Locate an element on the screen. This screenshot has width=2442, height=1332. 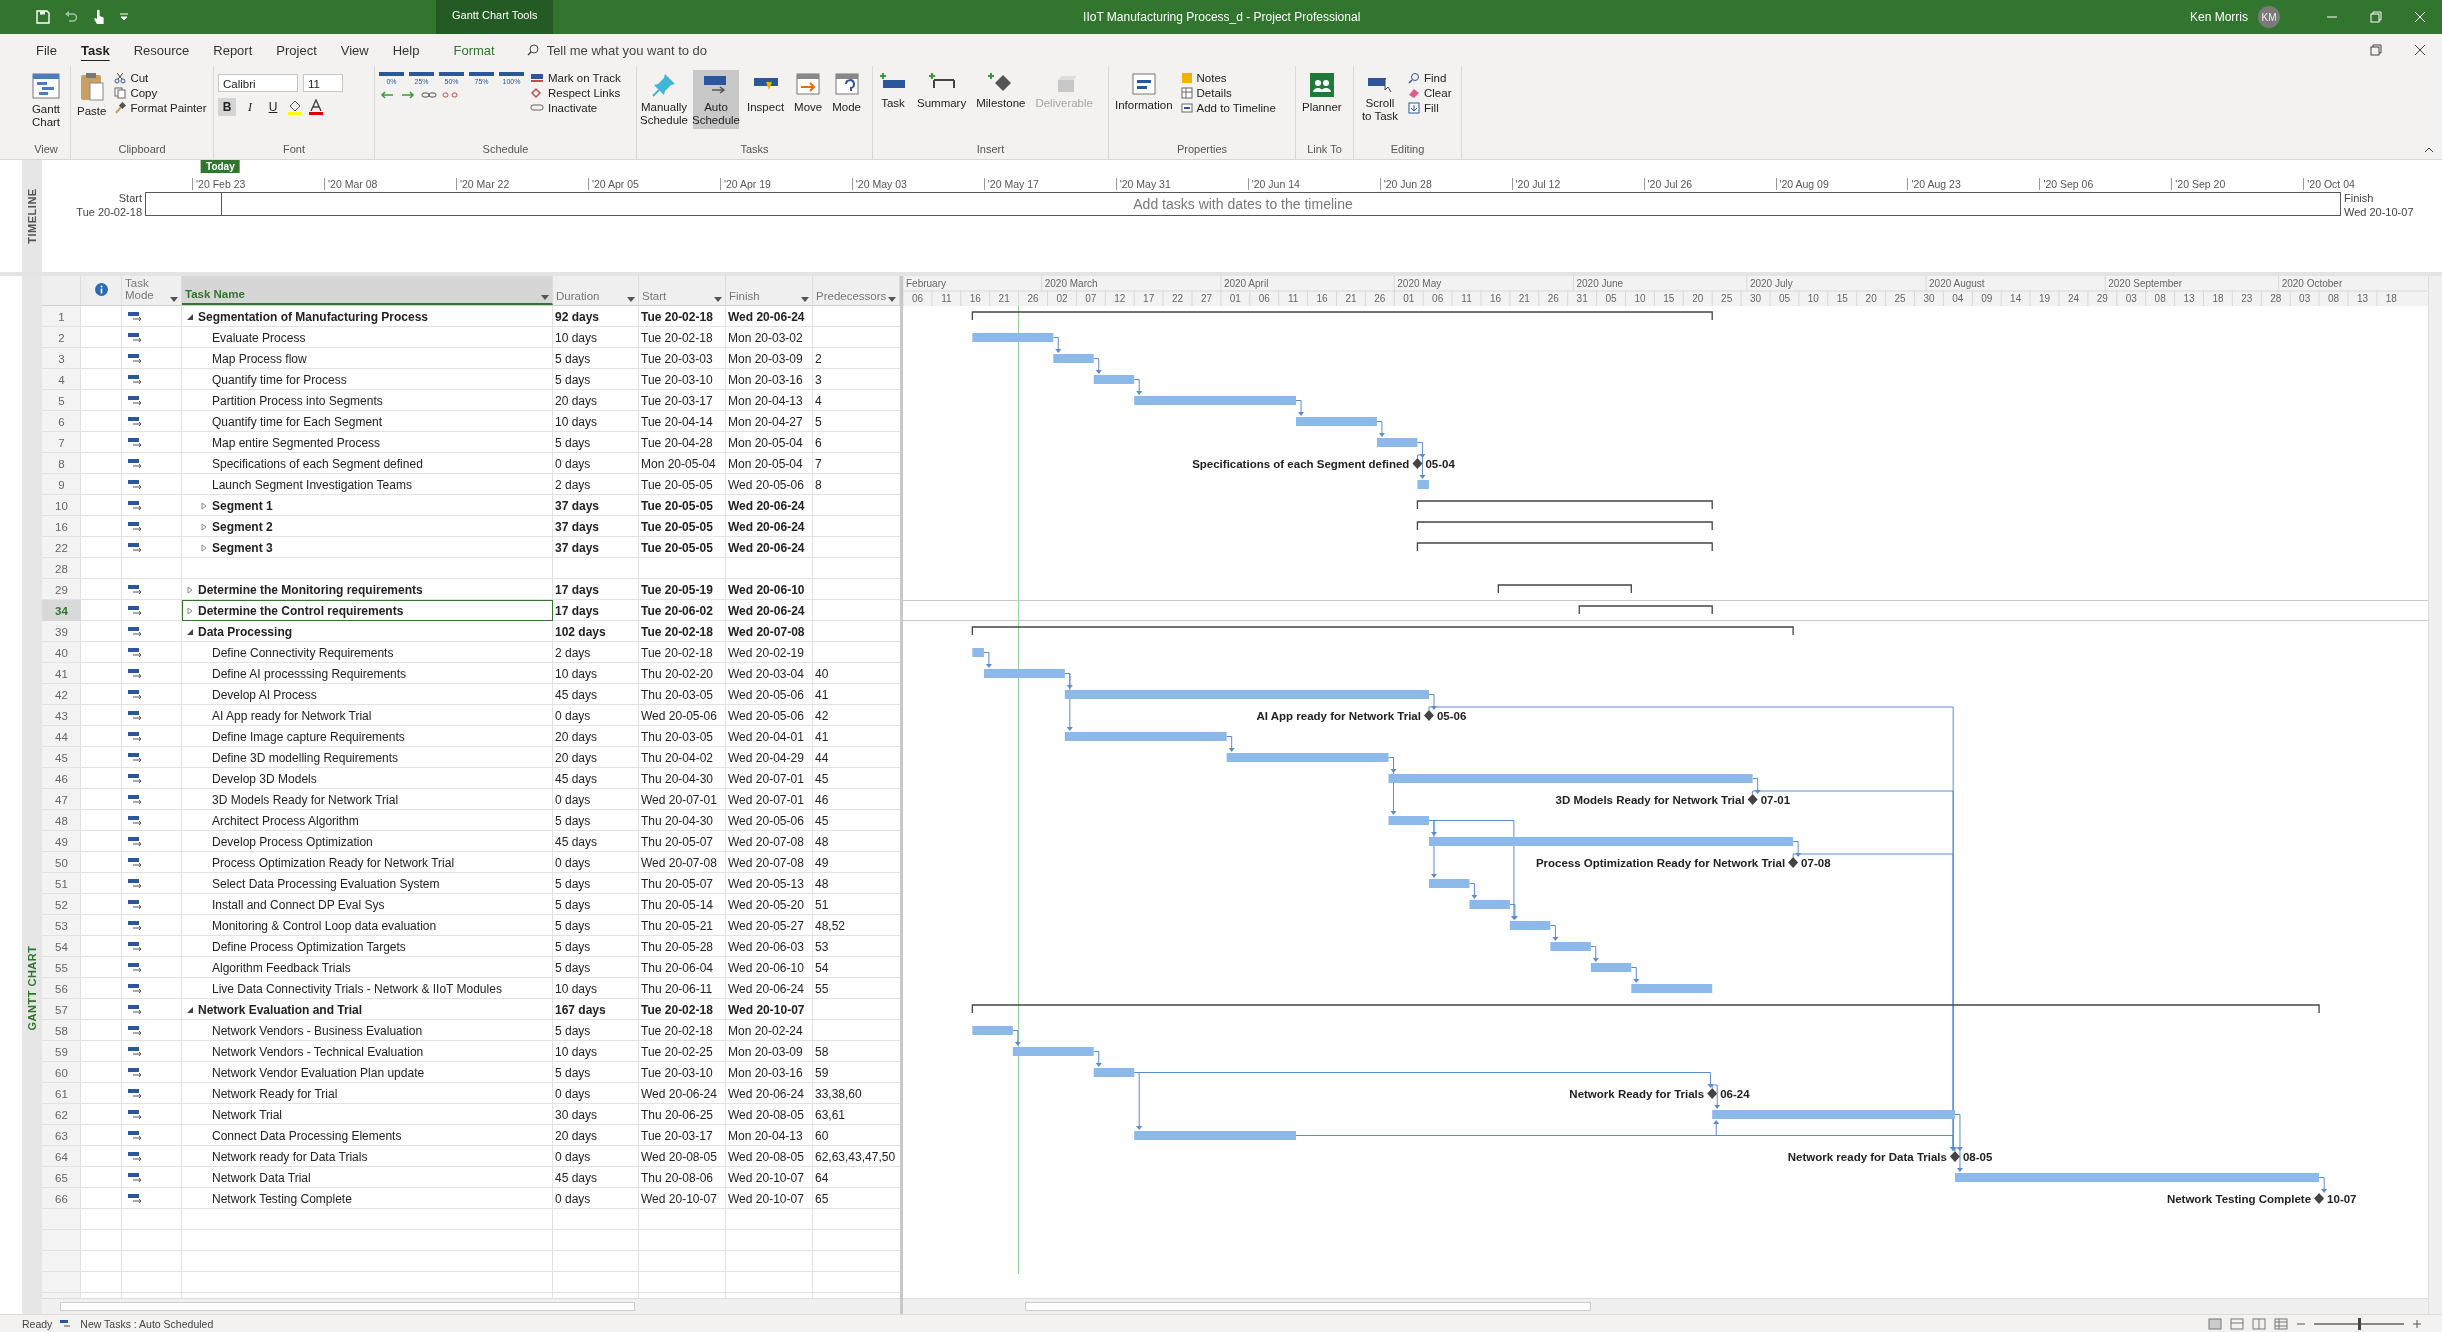
indent-icon is located at coordinates (408, 95).